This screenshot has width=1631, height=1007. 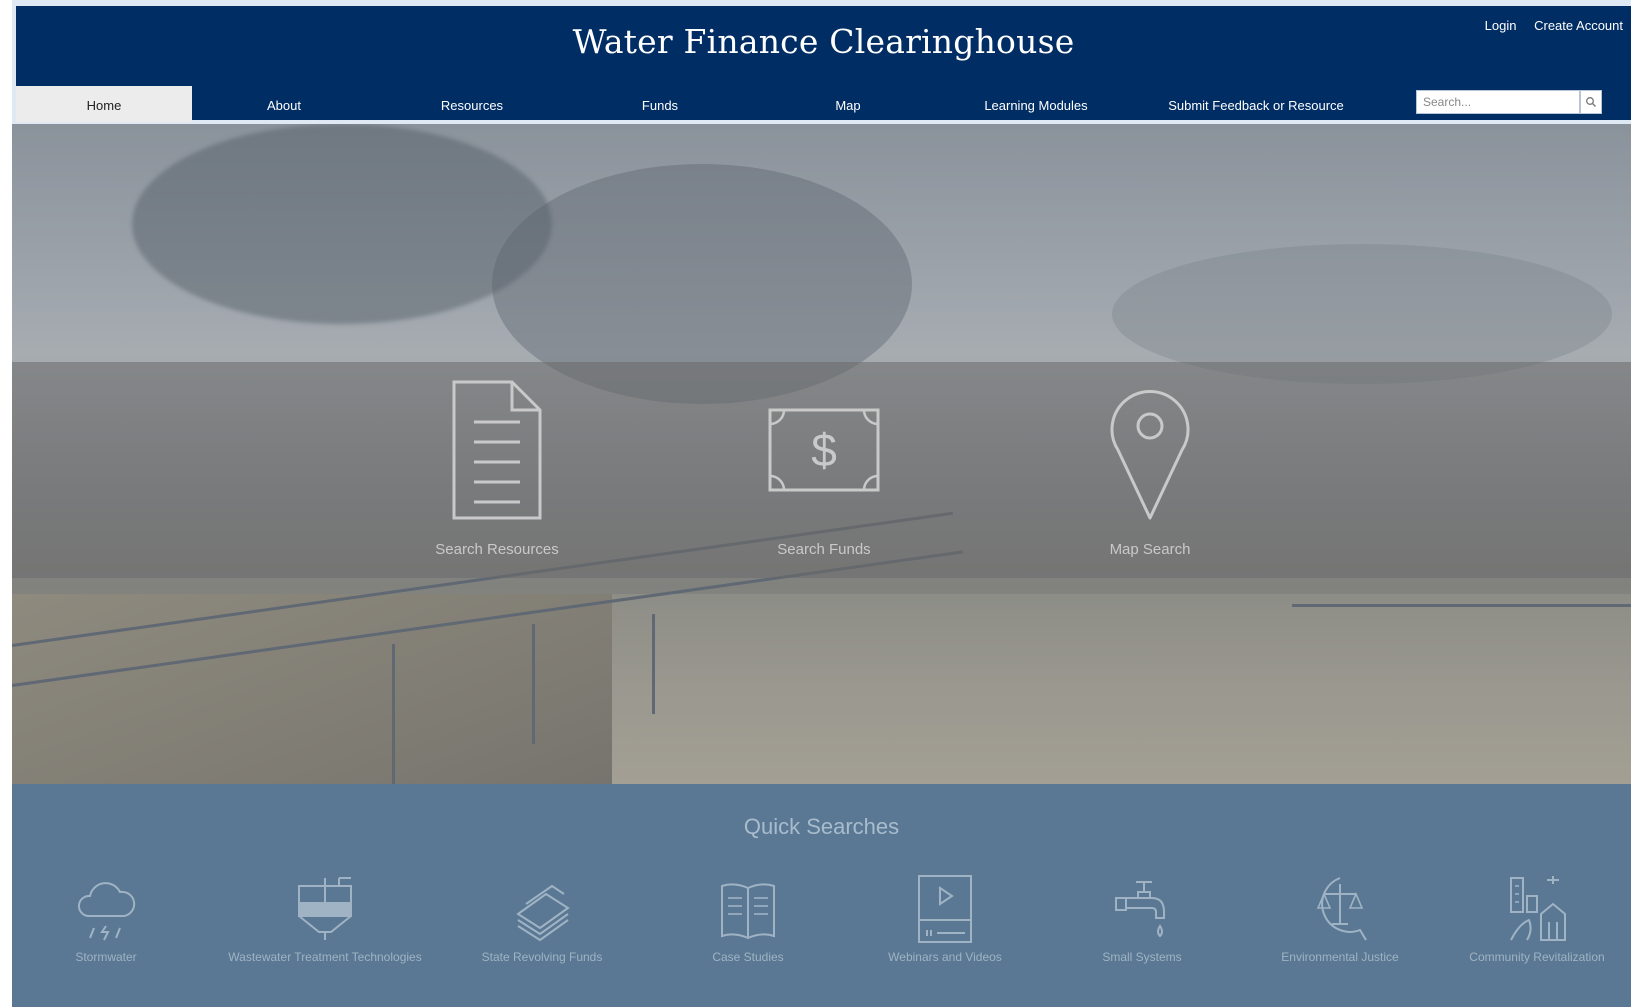 I want to click on map-search-label: Map Search, so click(x=1150, y=549).